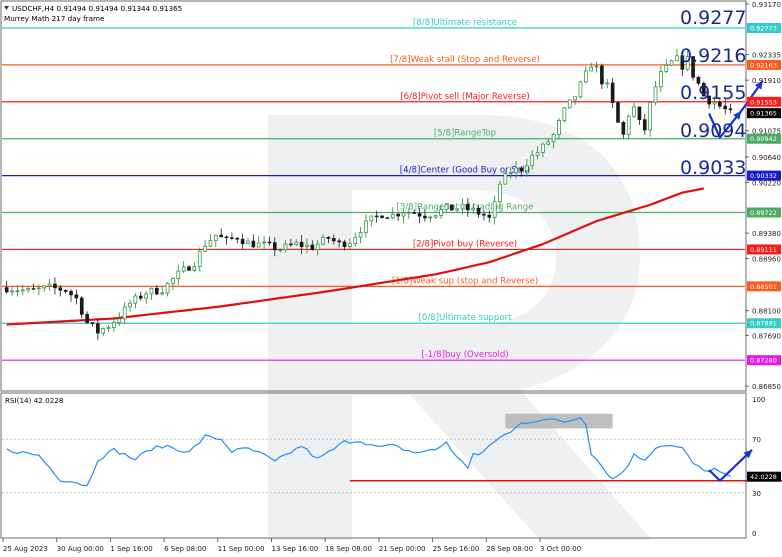 This screenshot has height=557, width=782. What do you see at coordinates (241, 549) in the screenshot?
I see `time-tick: 11 Sep 00:00` at bounding box center [241, 549].